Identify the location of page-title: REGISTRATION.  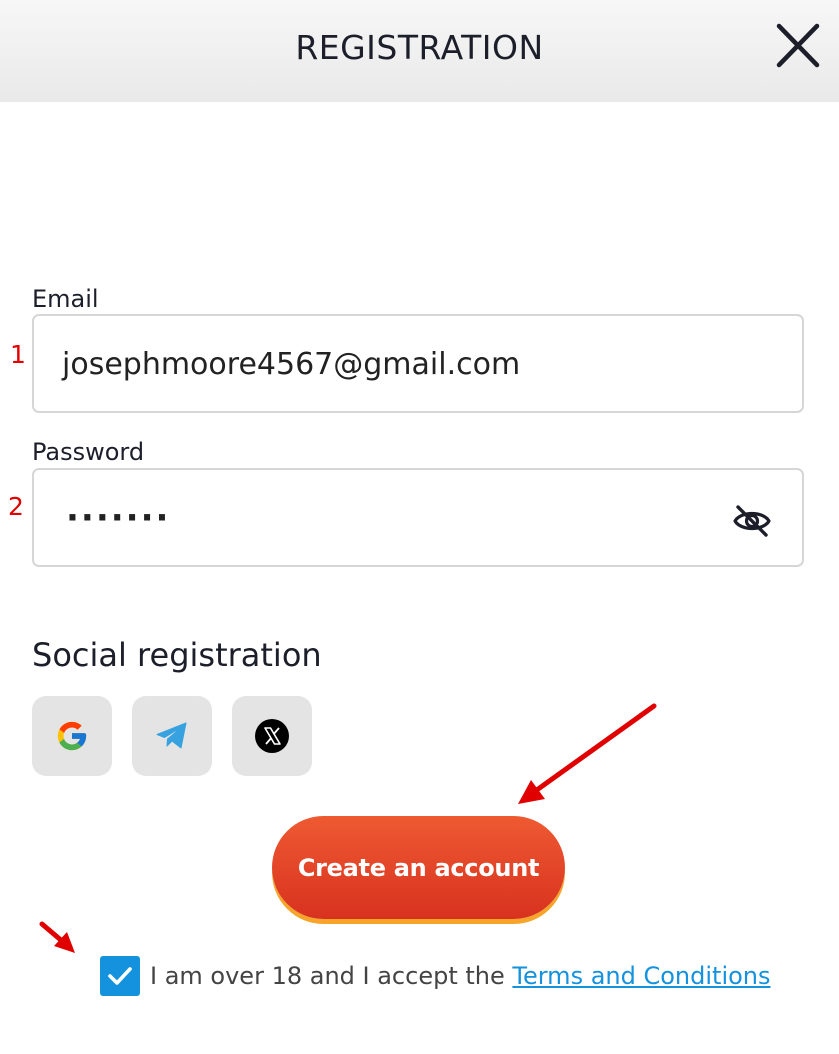
(419, 47).